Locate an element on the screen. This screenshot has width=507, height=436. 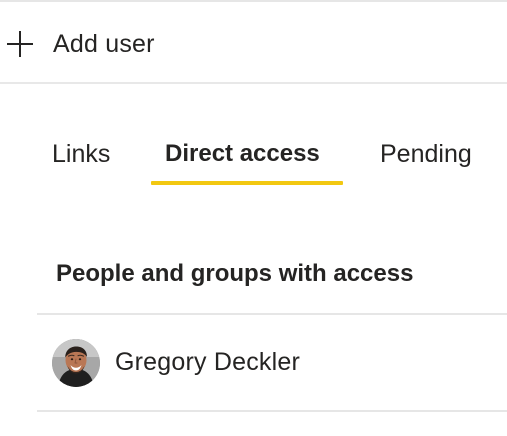
tab-pending-label: Pending is located at coordinates (426, 154).